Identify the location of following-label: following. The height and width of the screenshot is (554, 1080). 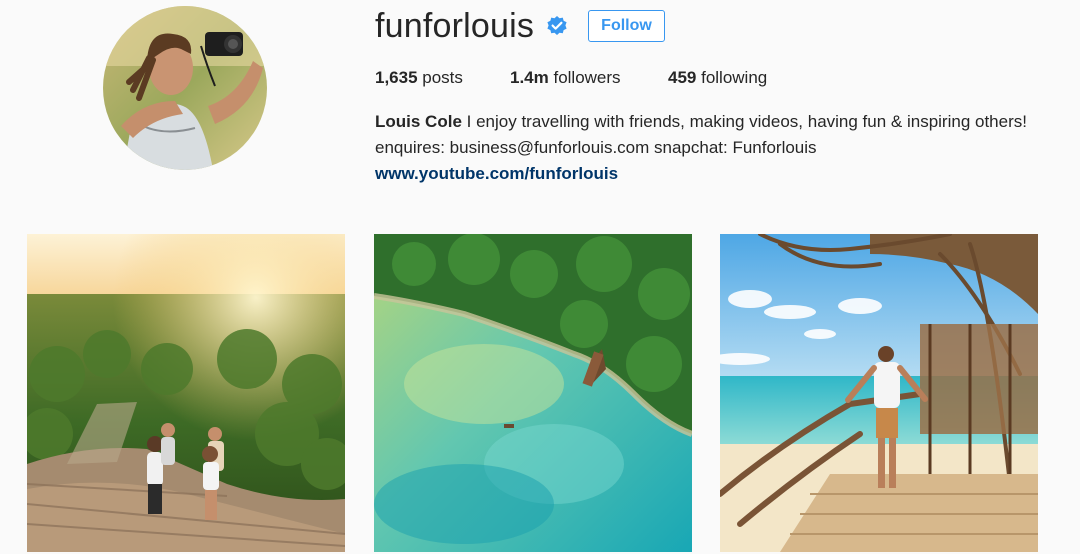
(732, 77).